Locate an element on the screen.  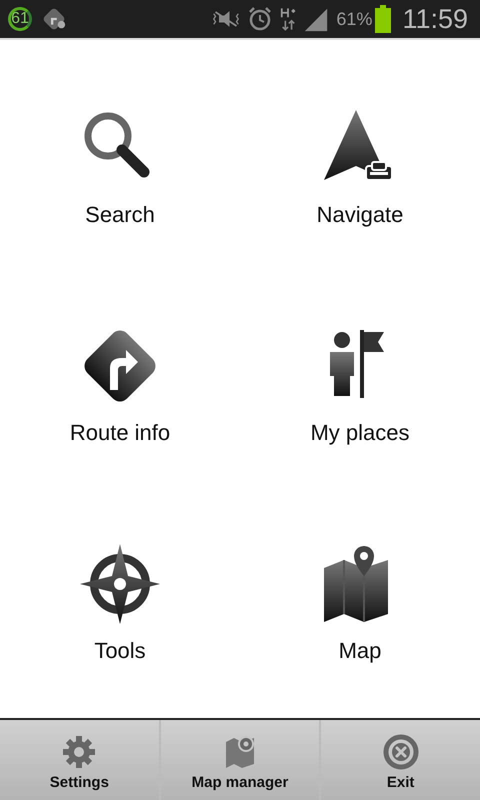
toolbar-button: Map manager is located at coordinates (240, 760).